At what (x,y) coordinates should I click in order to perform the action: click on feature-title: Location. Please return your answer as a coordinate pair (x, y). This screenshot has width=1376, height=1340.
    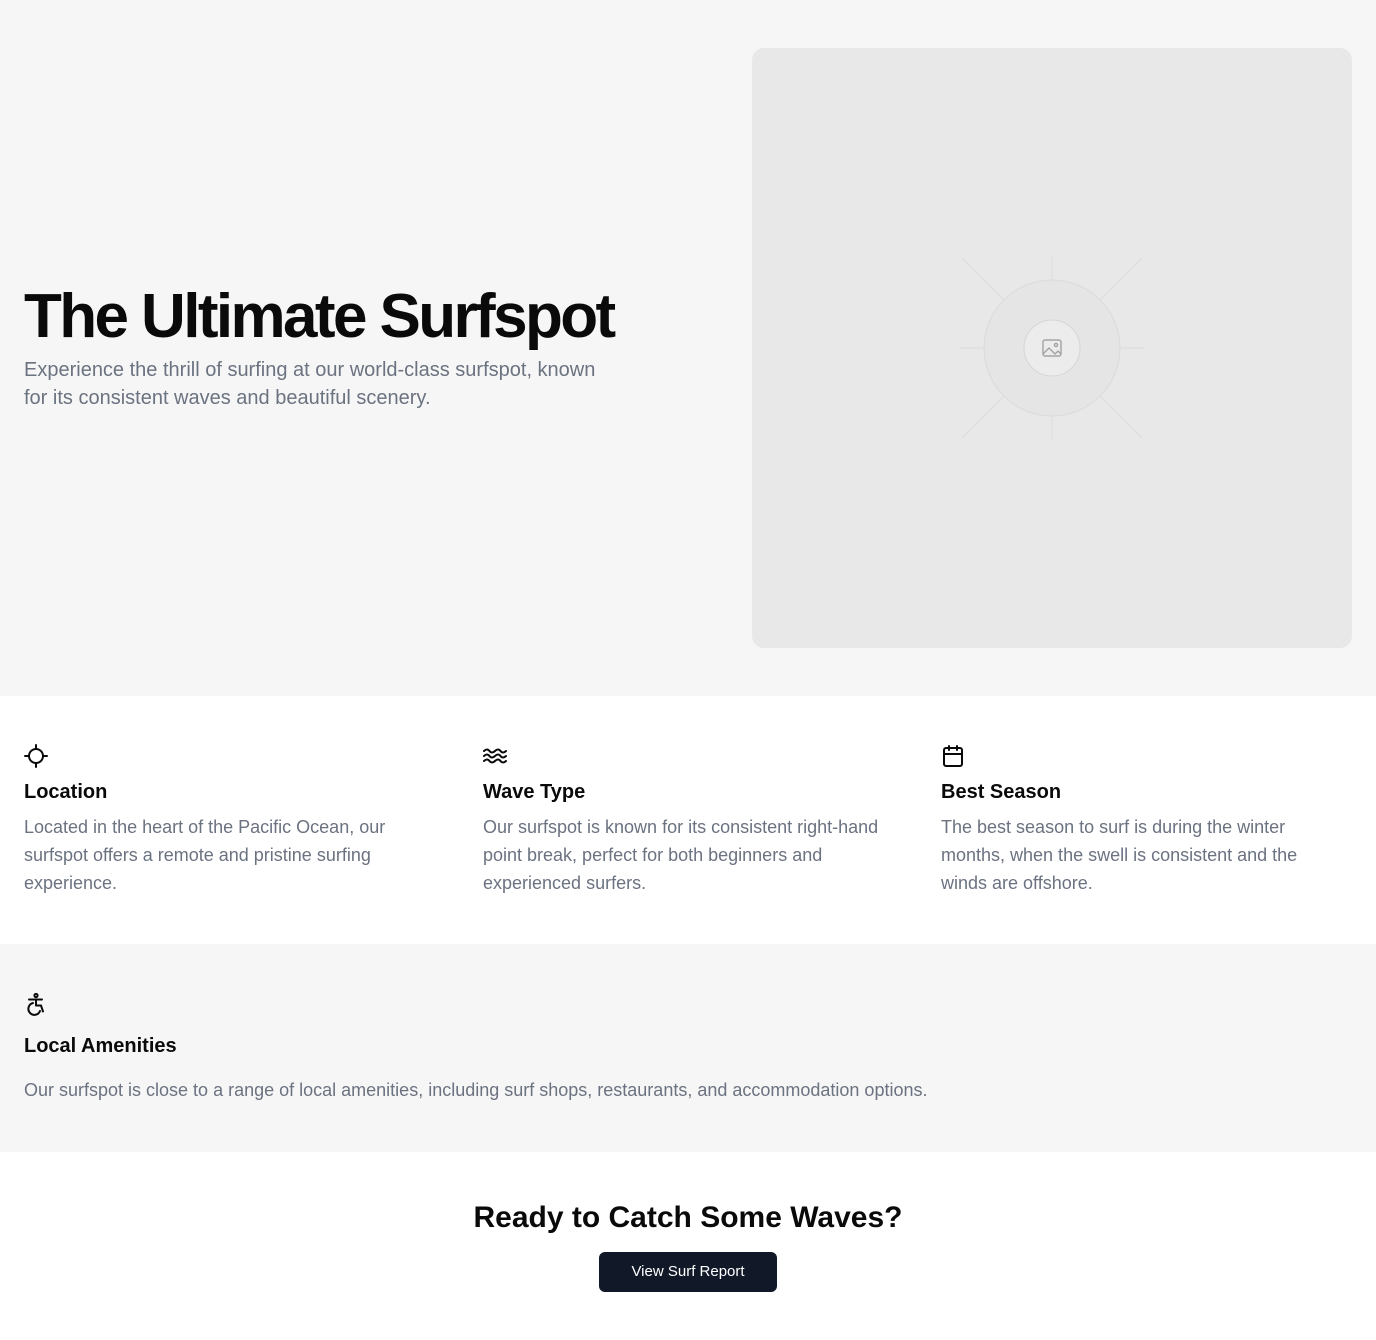
    Looking at the image, I should click on (66, 792).